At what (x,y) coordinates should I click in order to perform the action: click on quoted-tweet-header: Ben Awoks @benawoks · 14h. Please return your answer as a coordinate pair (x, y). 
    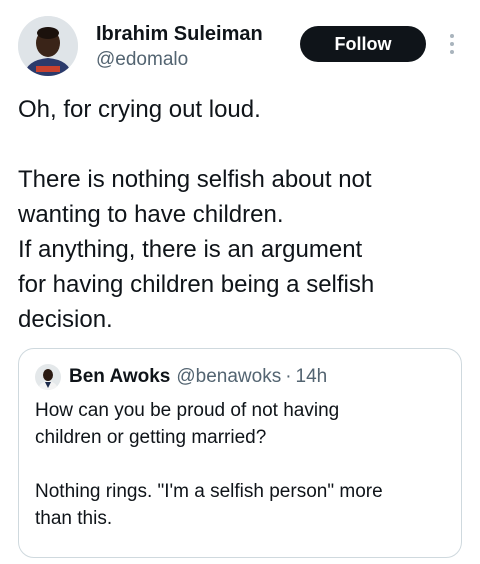
    Looking at the image, I should click on (240, 377).